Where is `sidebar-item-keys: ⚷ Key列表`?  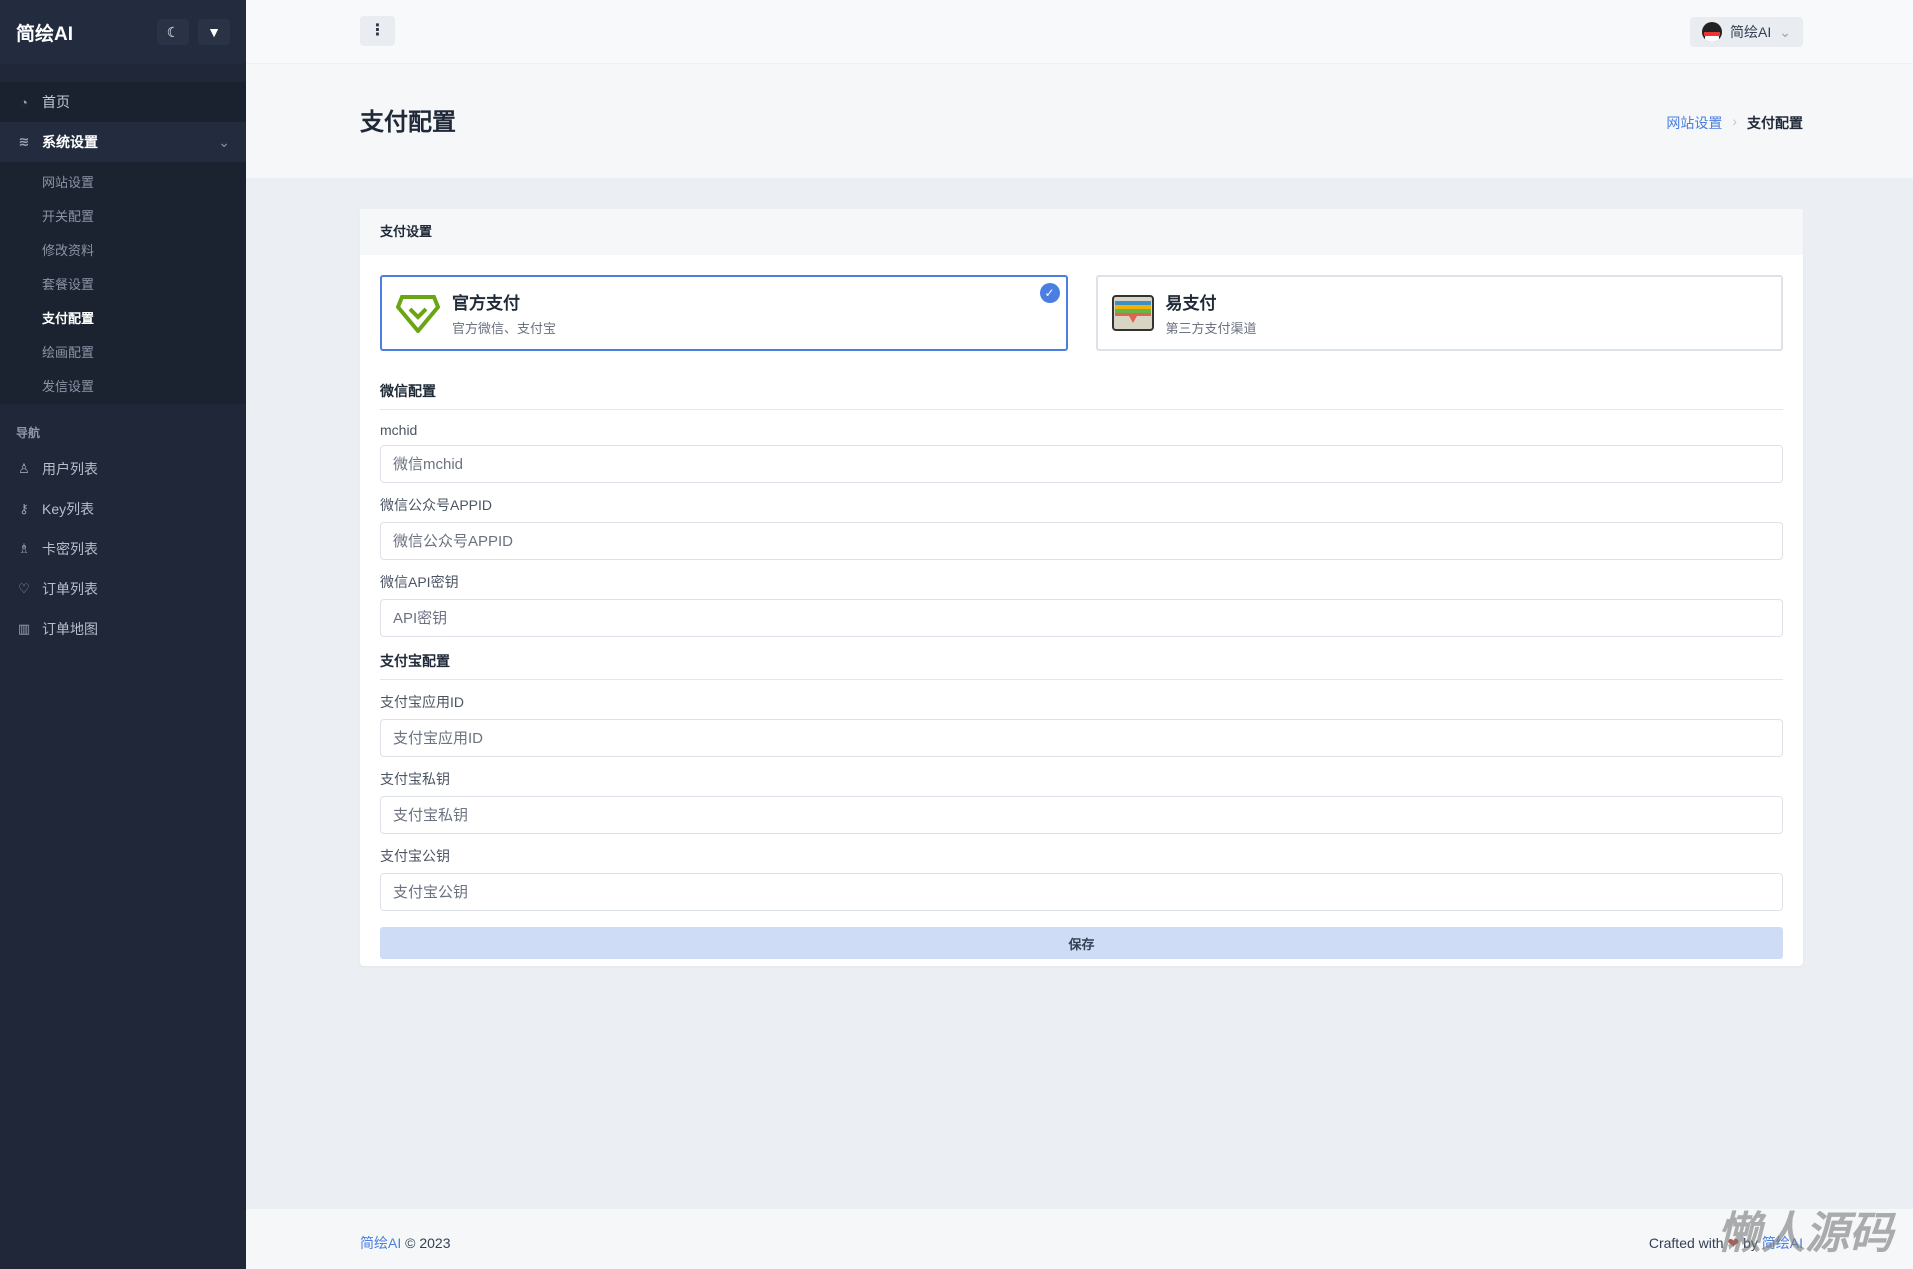
sidebar-item-keys: ⚷ Key列表 is located at coordinates (123, 509).